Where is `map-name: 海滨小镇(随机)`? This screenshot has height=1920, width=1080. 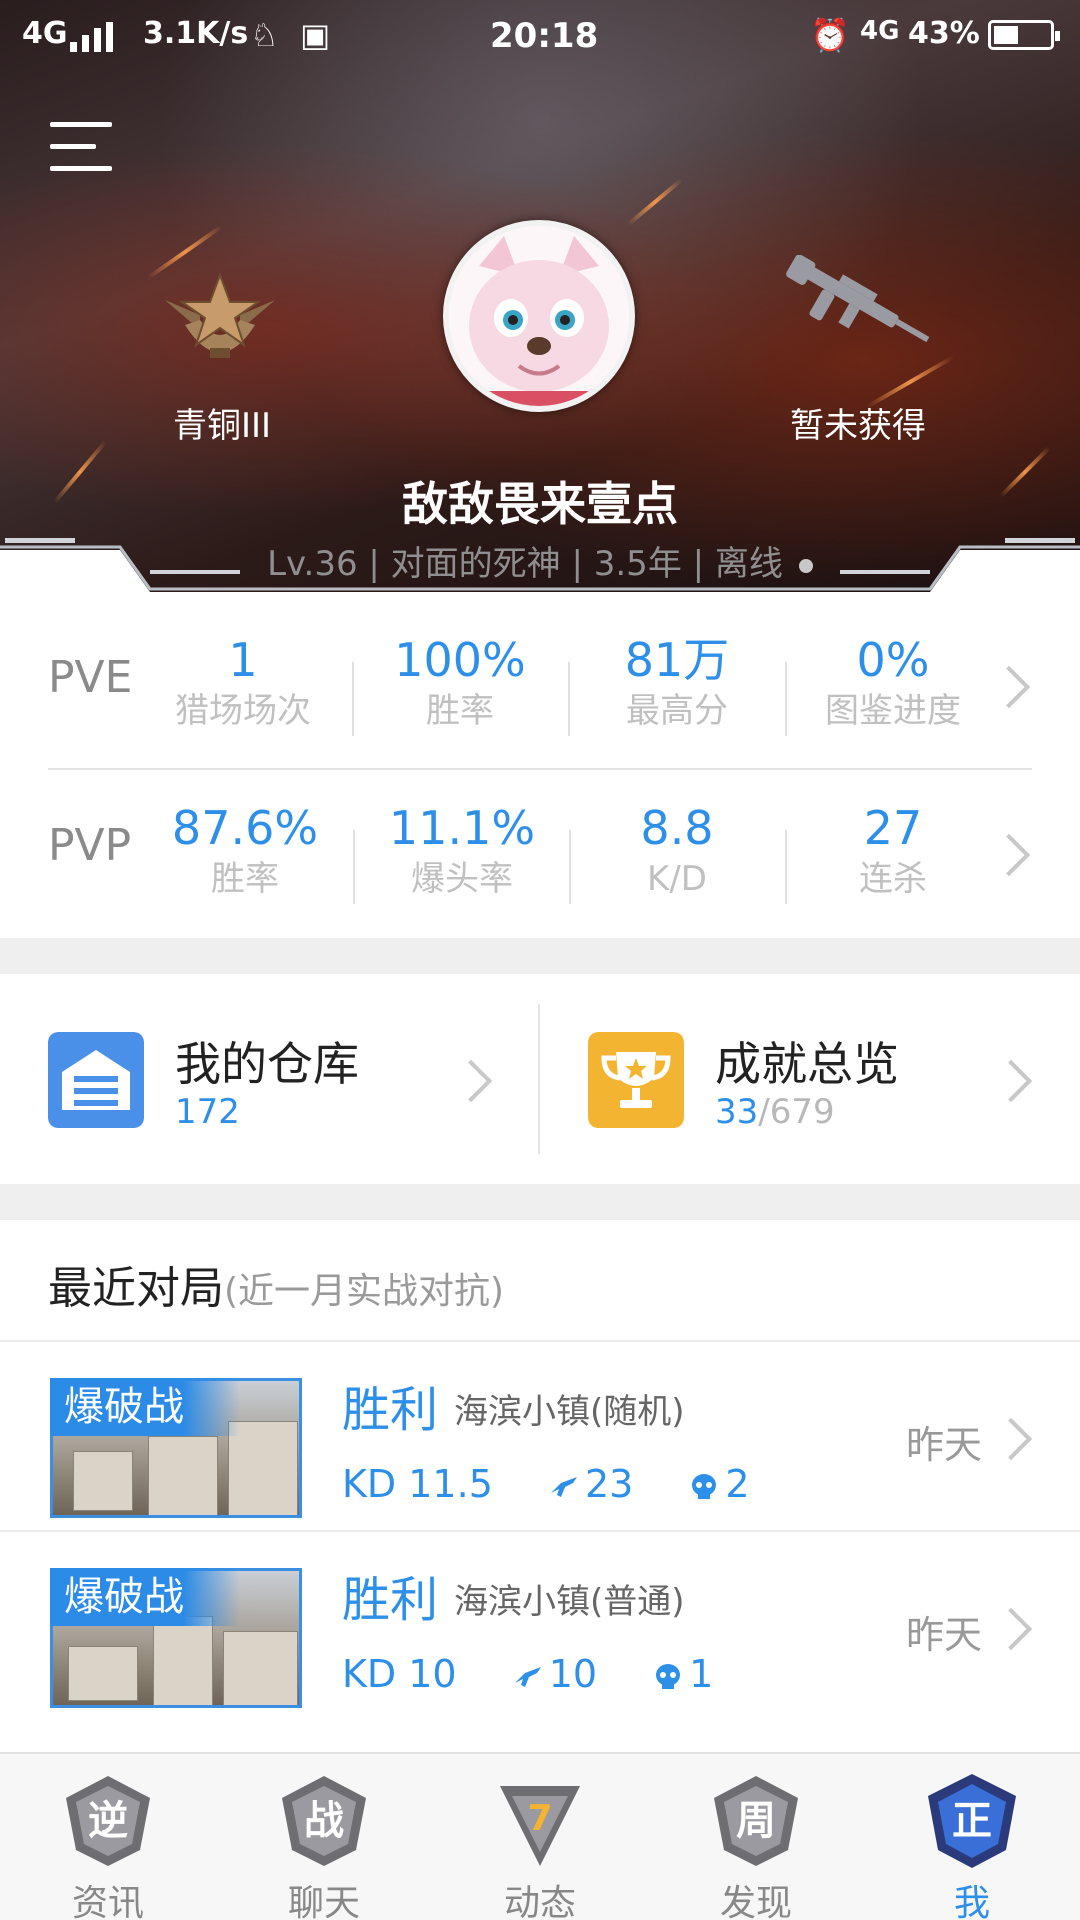 map-name: 海滨小镇(随机) is located at coordinates (569, 1412).